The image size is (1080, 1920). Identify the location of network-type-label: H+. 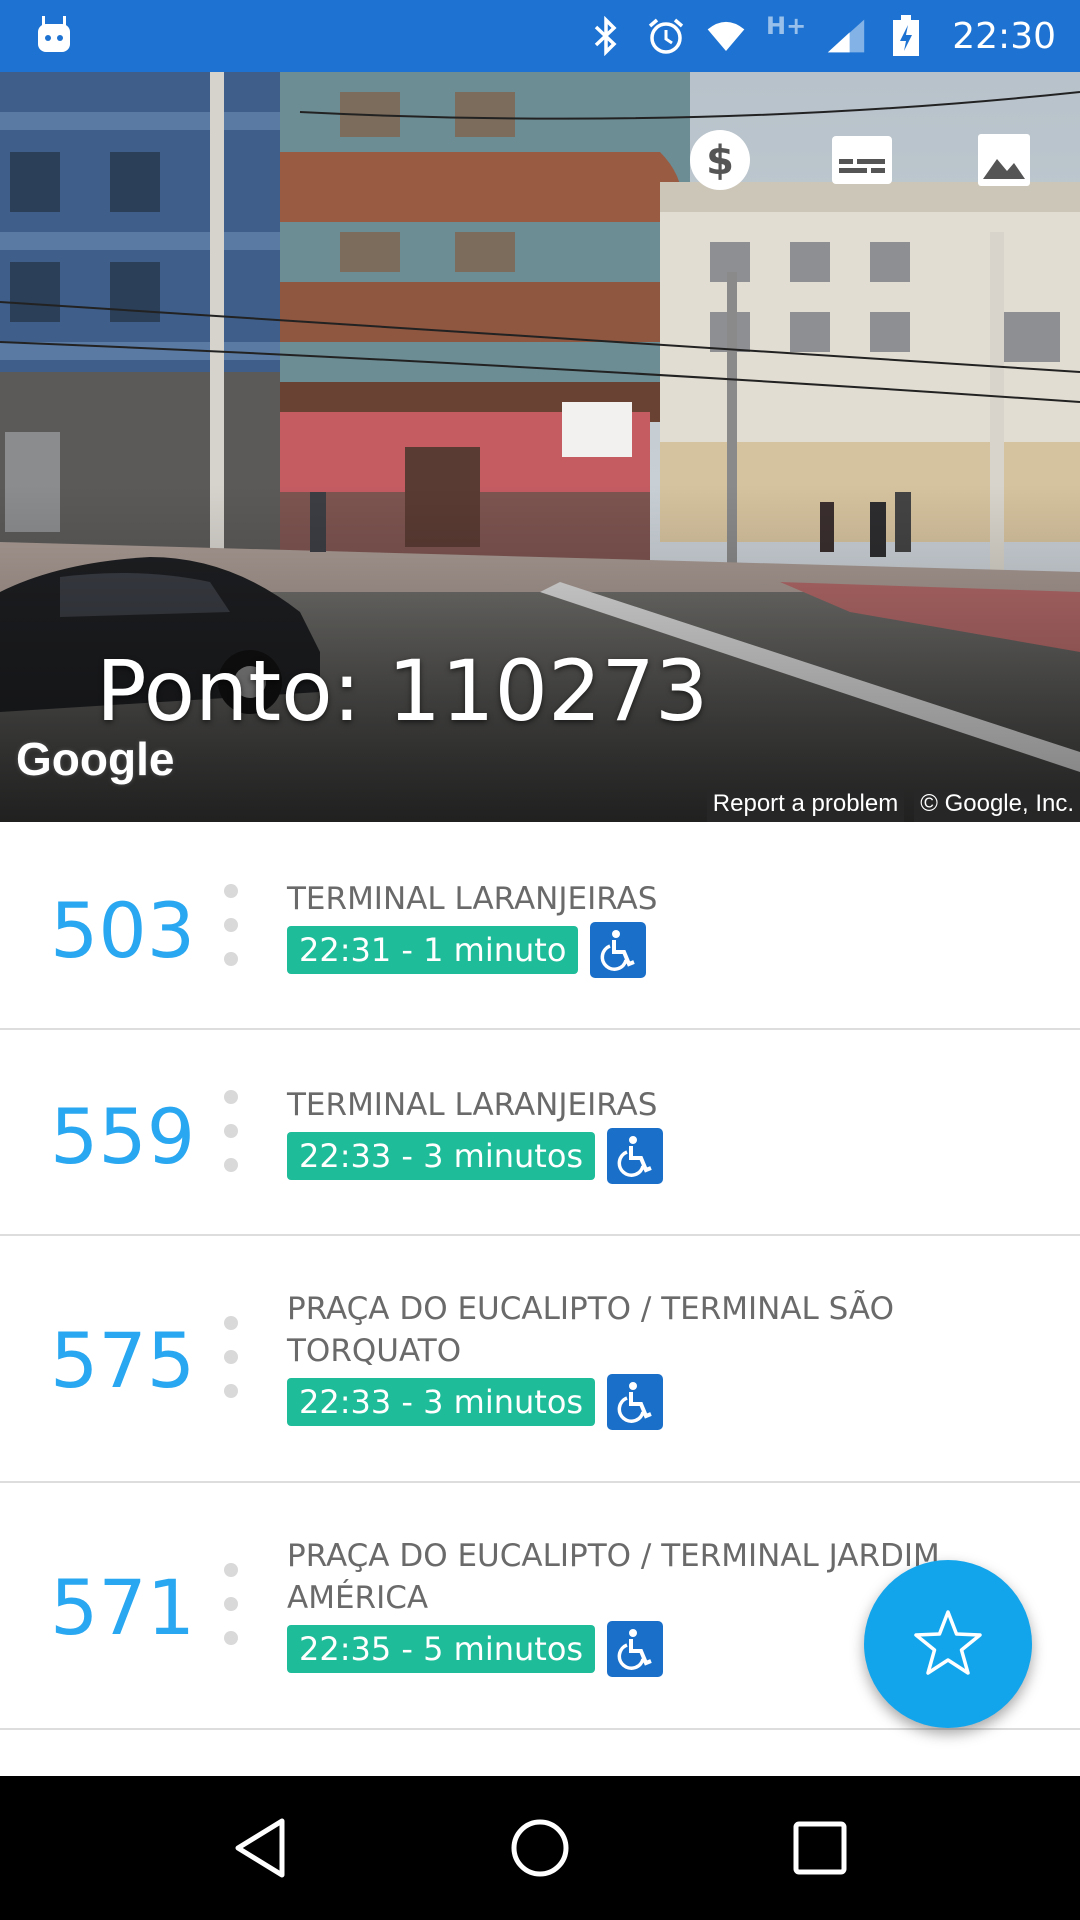
(786, 26).